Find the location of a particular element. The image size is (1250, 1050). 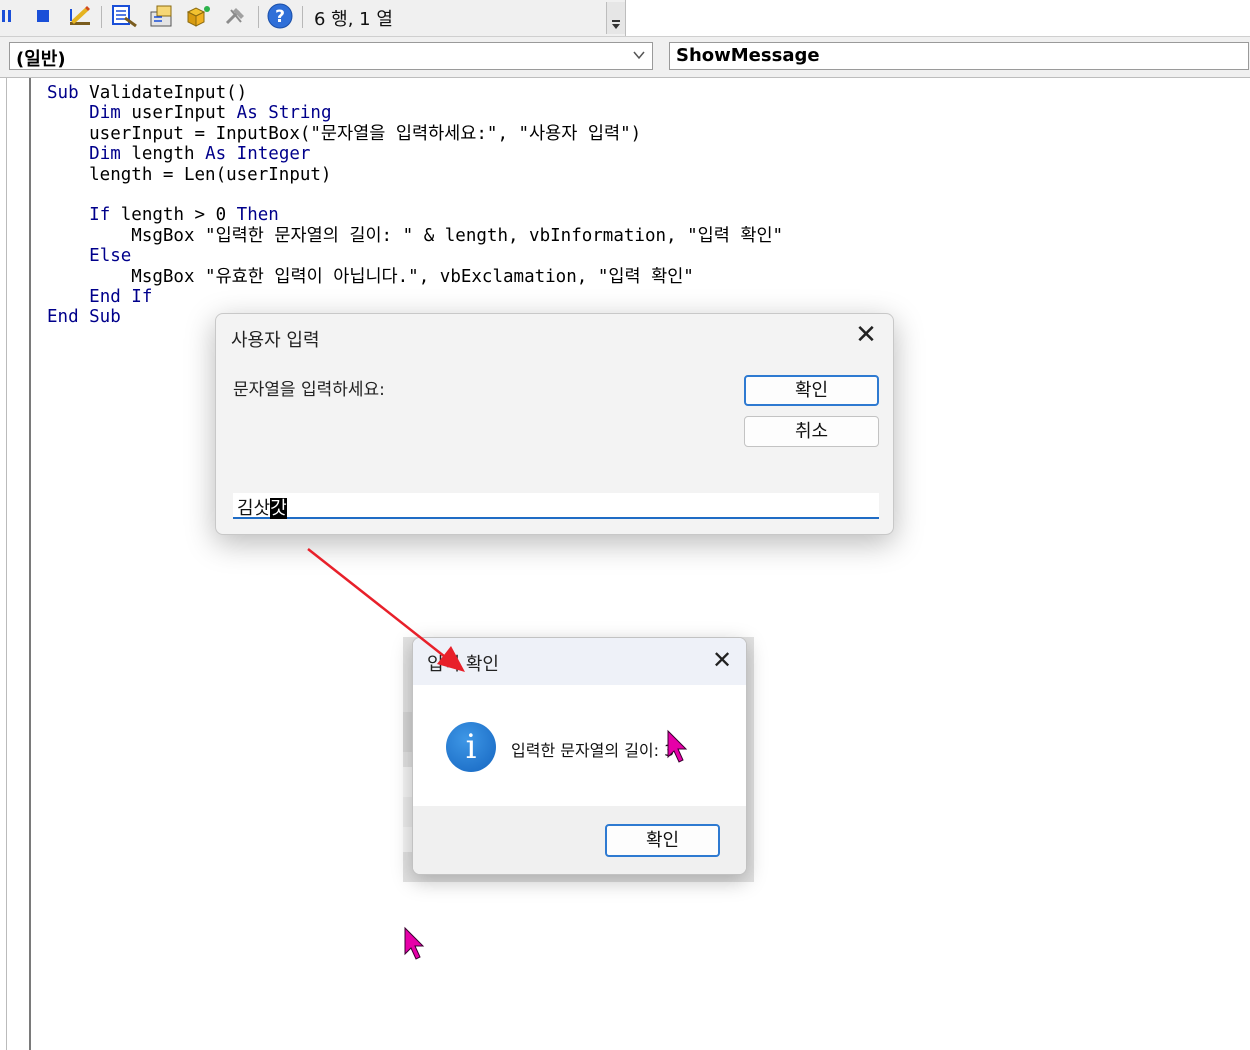

code-text: userInput is located at coordinates (184, 113).